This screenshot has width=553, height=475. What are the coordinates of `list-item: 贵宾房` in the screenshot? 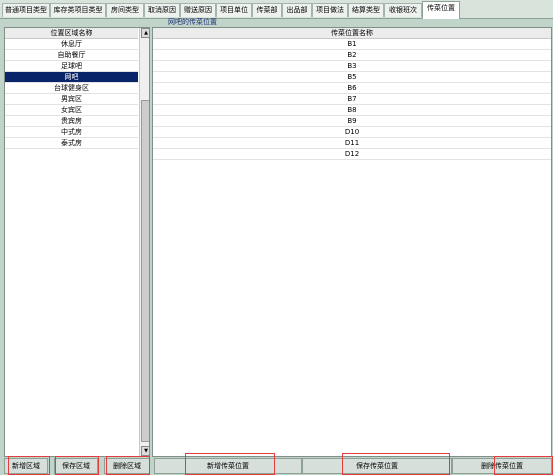 It's located at (71, 121).